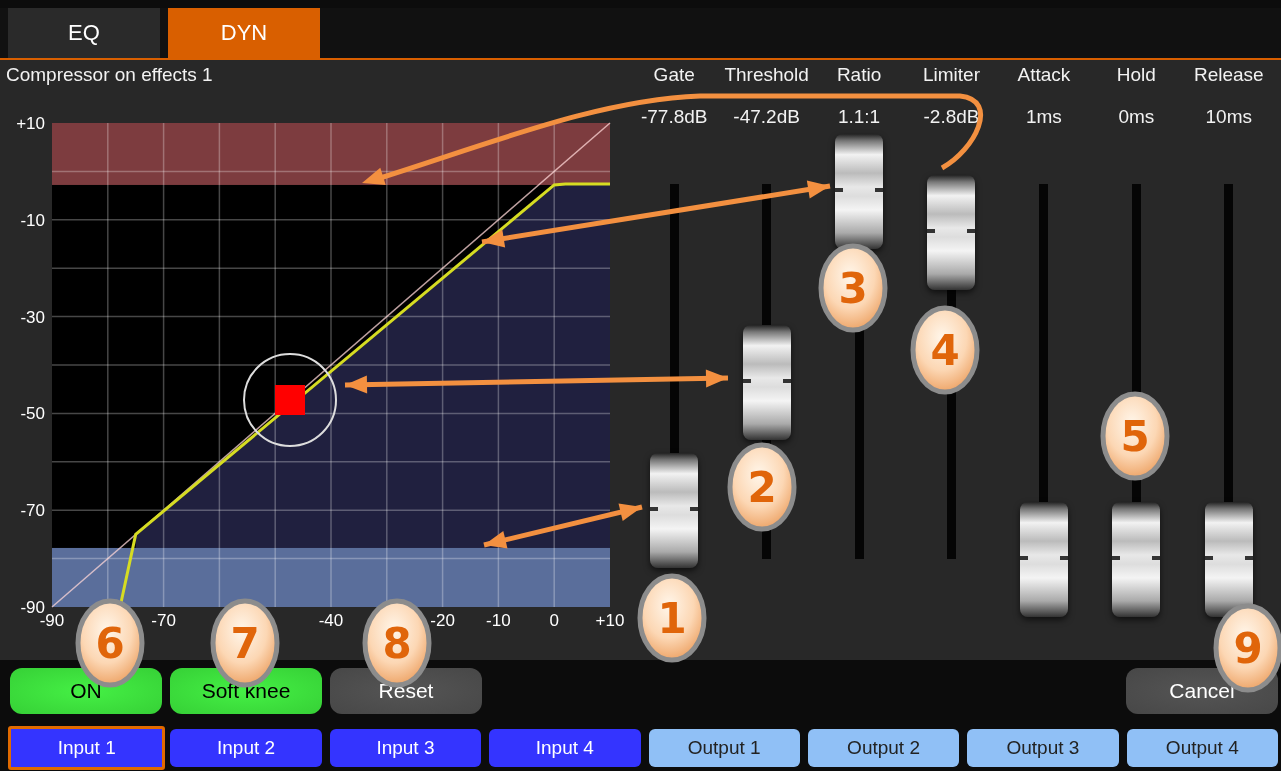 The image size is (1281, 771). I want to click on fader-label: Ratio, so click(859, 75).